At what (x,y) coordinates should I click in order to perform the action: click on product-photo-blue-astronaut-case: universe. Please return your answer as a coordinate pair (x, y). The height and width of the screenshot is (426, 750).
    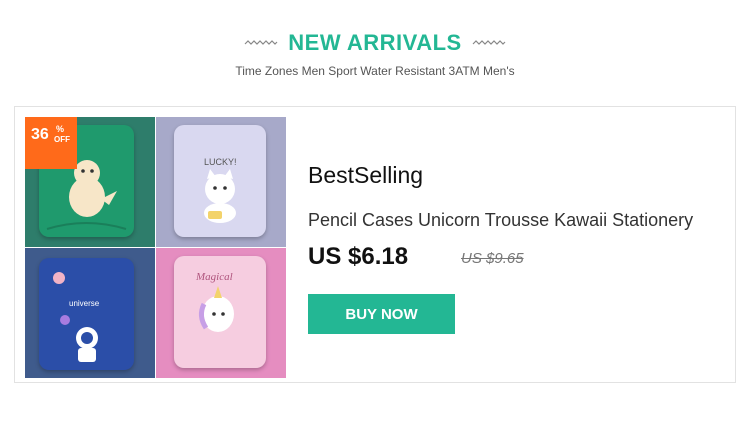
    Looking at the image, I should click on (90, 313).